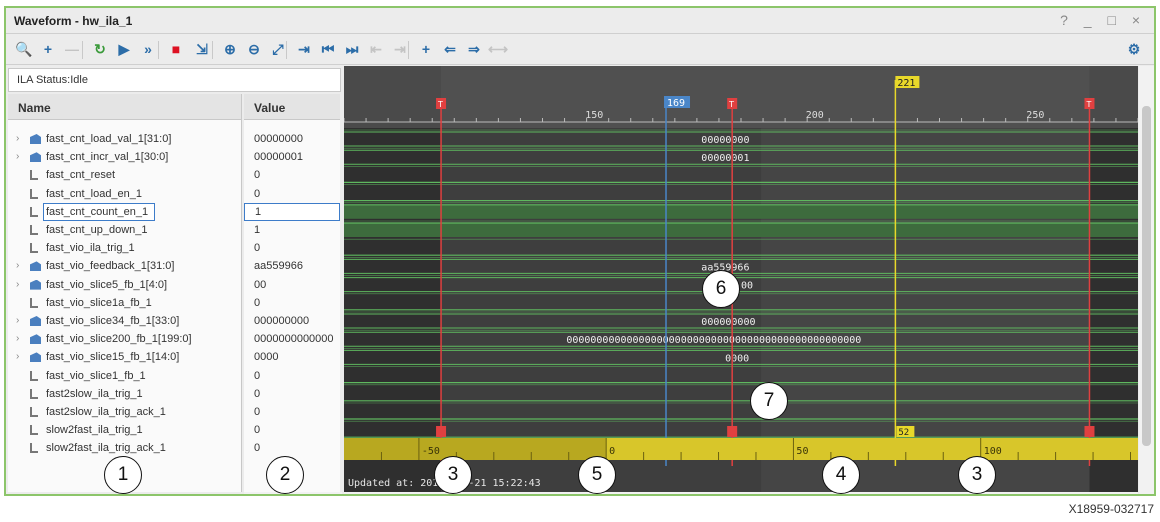 The width and height of the screenshot is (1160, 522). Describe the element at coordinates (292, 321) in the screenshot. I see `signal-value: 000000000` at that location.